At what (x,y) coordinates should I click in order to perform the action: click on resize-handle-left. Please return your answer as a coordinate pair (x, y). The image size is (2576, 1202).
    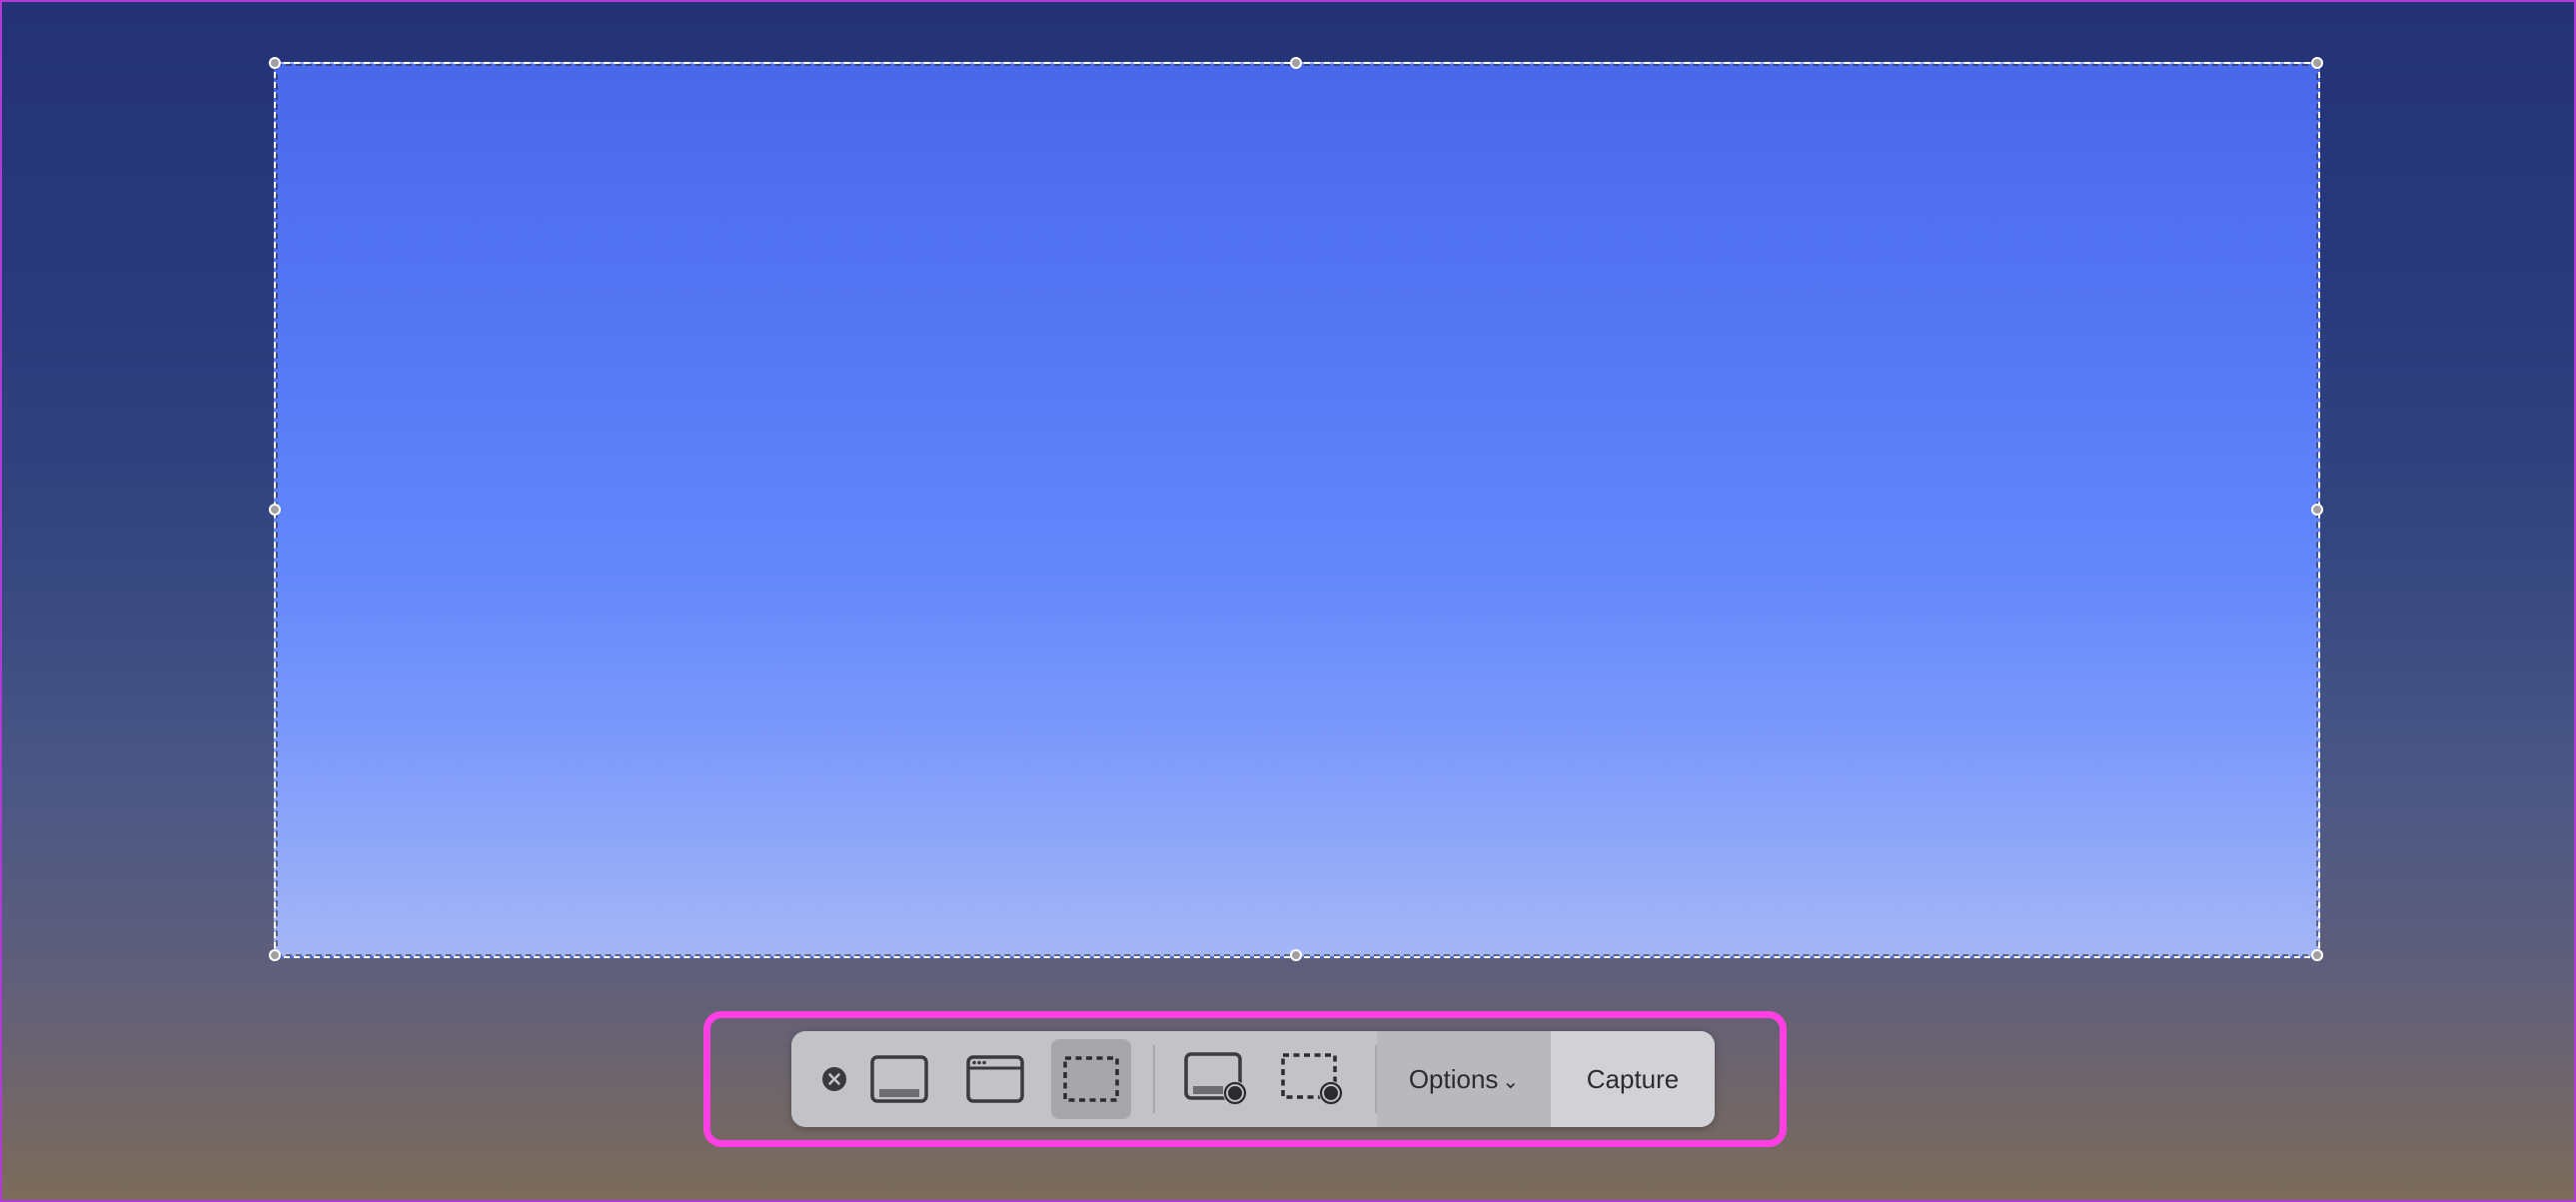
    Looking at the image, I should click on (275, 509).